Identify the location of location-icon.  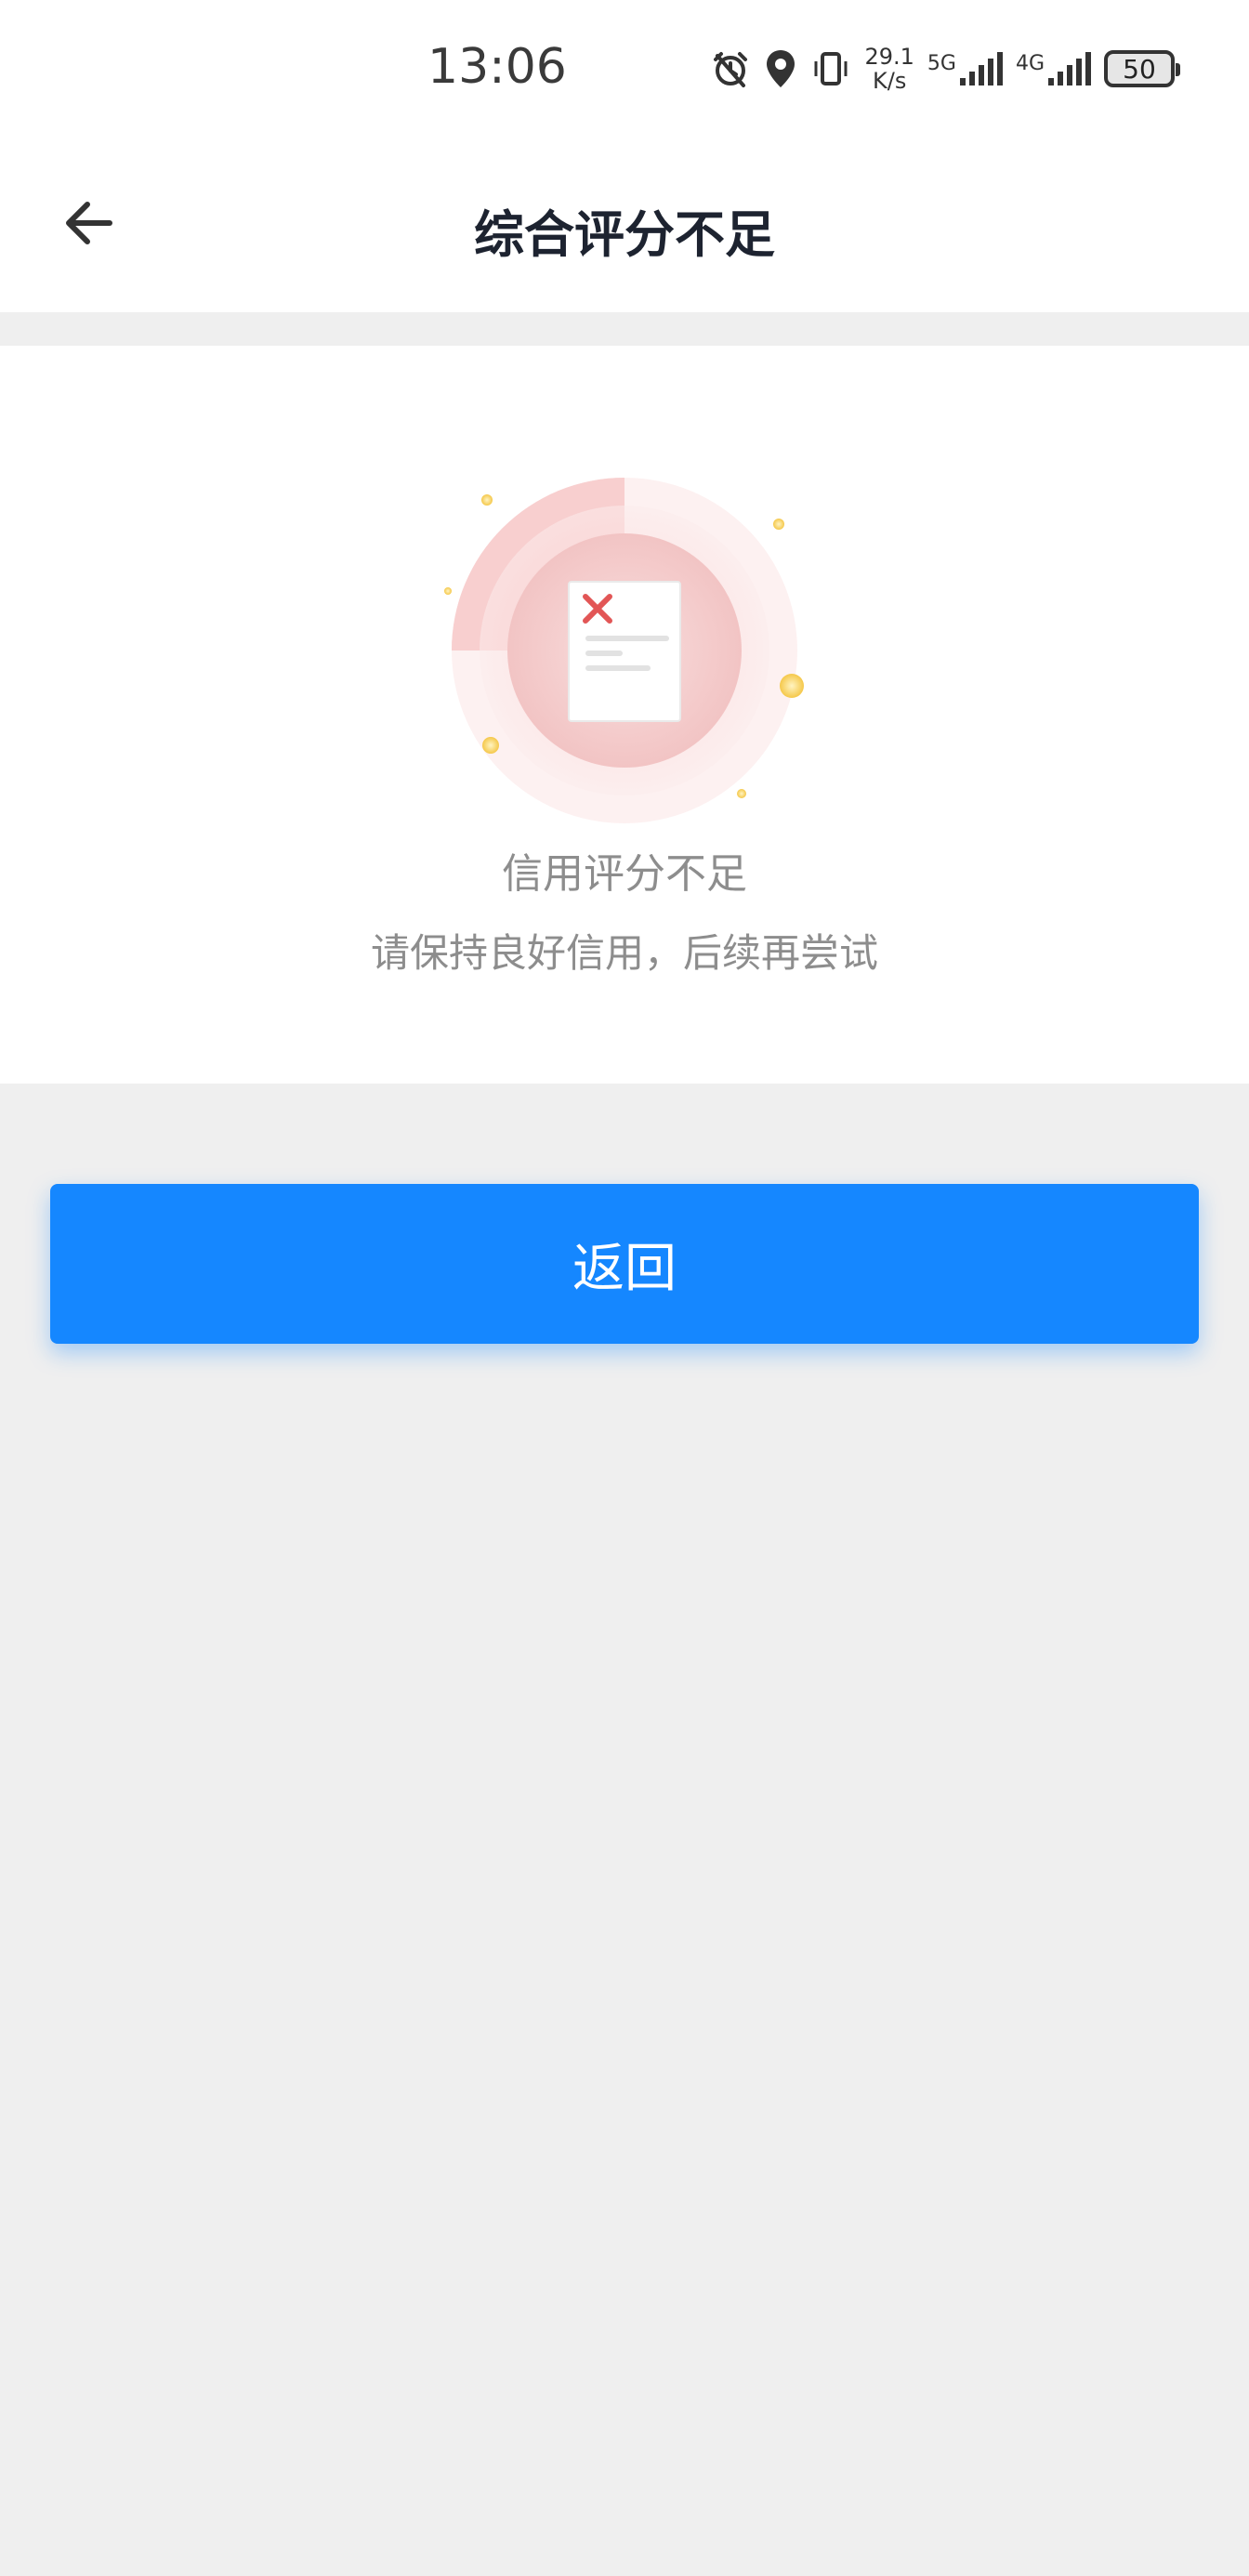
(780, 68).